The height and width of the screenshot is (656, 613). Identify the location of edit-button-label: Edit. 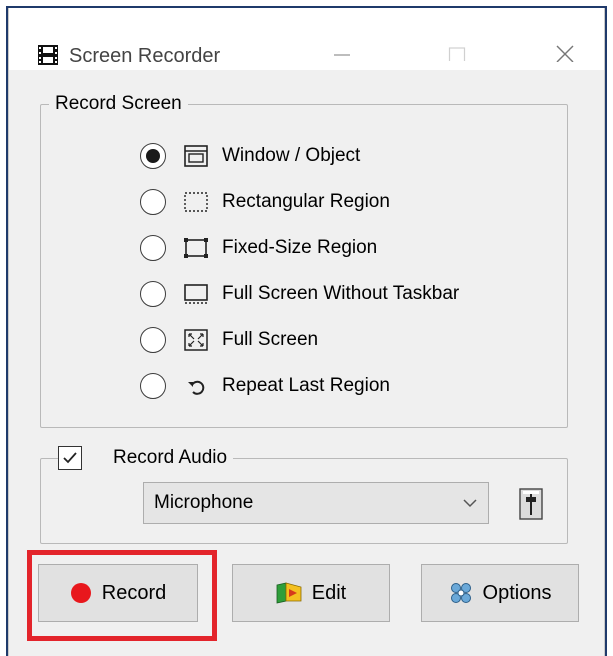
(329, 592).